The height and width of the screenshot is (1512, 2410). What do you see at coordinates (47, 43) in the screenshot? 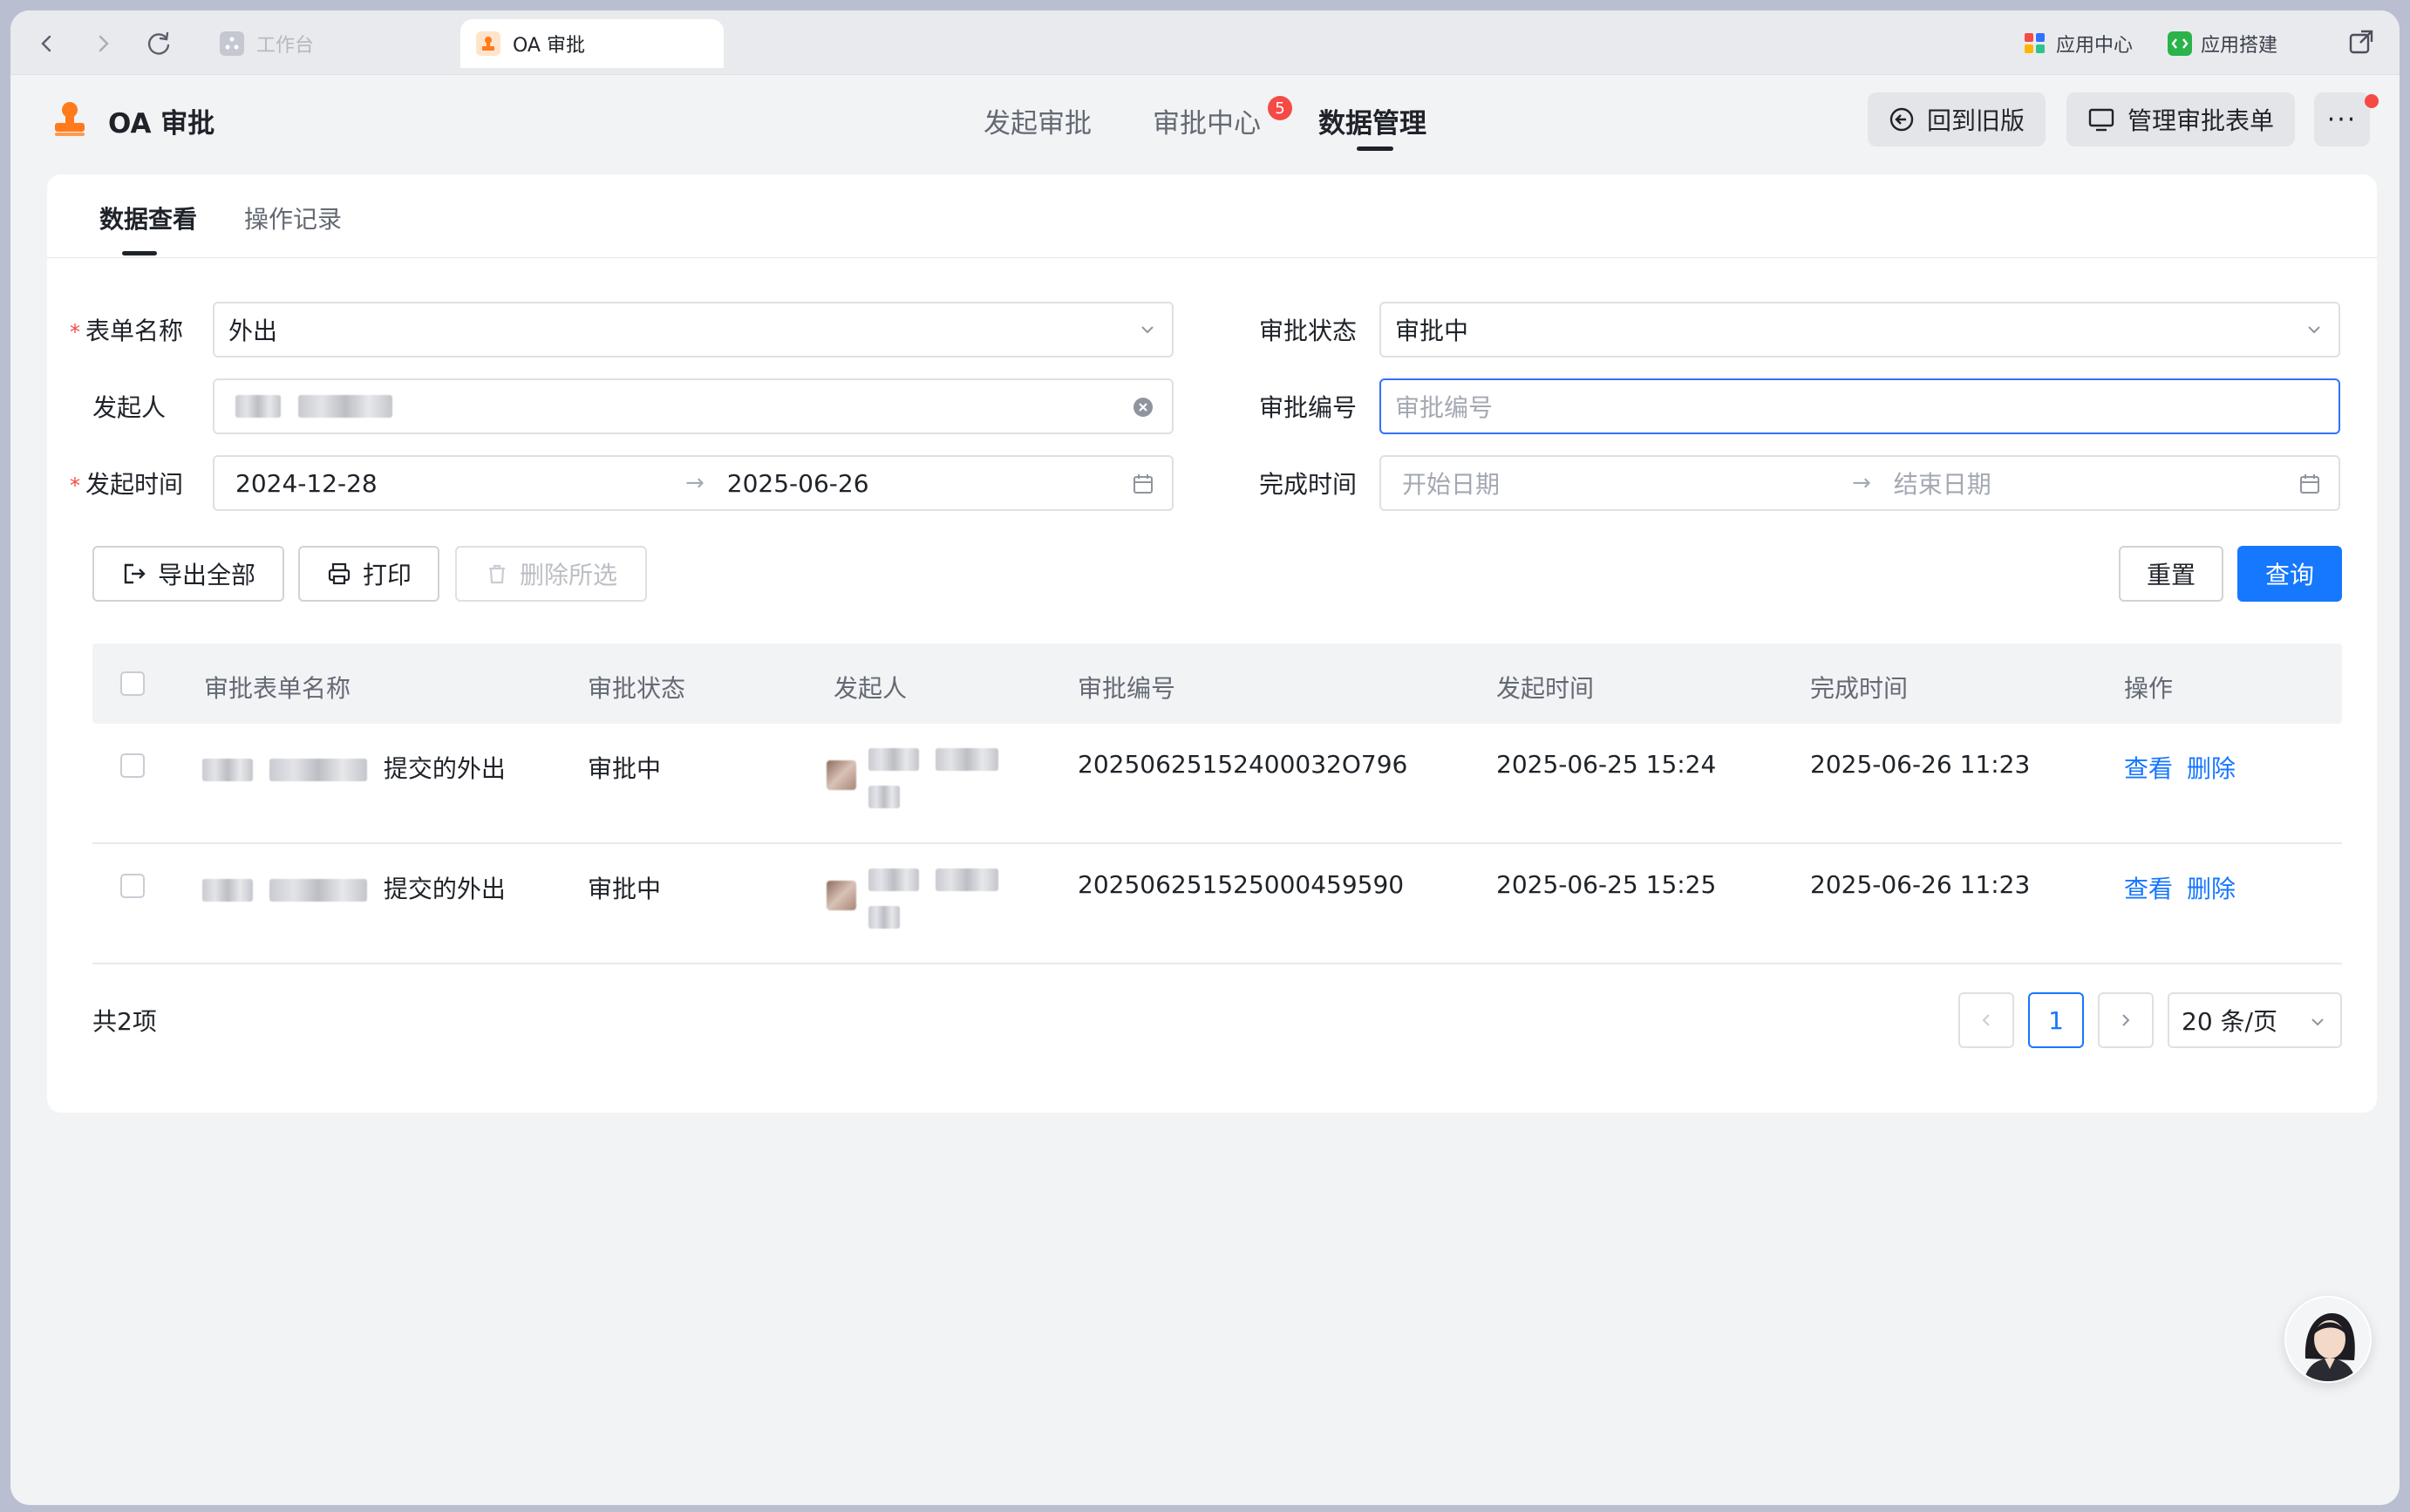
I see `back-icon` at bounding box center [47, 43].